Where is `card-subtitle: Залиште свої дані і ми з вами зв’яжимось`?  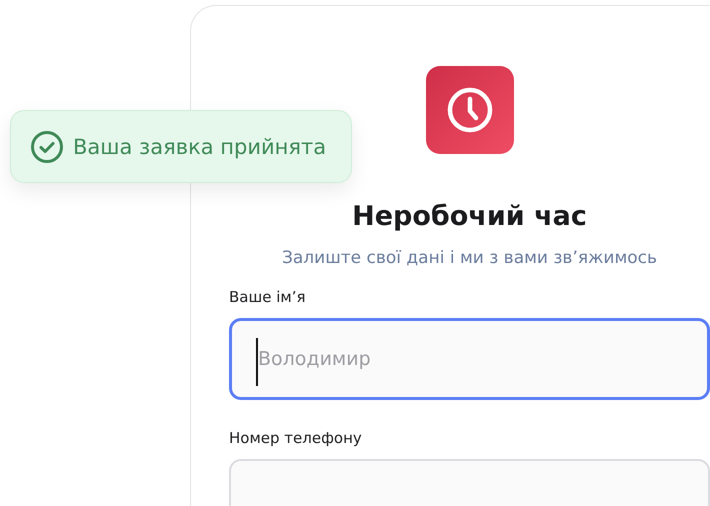
card-subtitle: Залиште свої дані і ми з вами зв’яжимось is located at coordinates (470, 258).